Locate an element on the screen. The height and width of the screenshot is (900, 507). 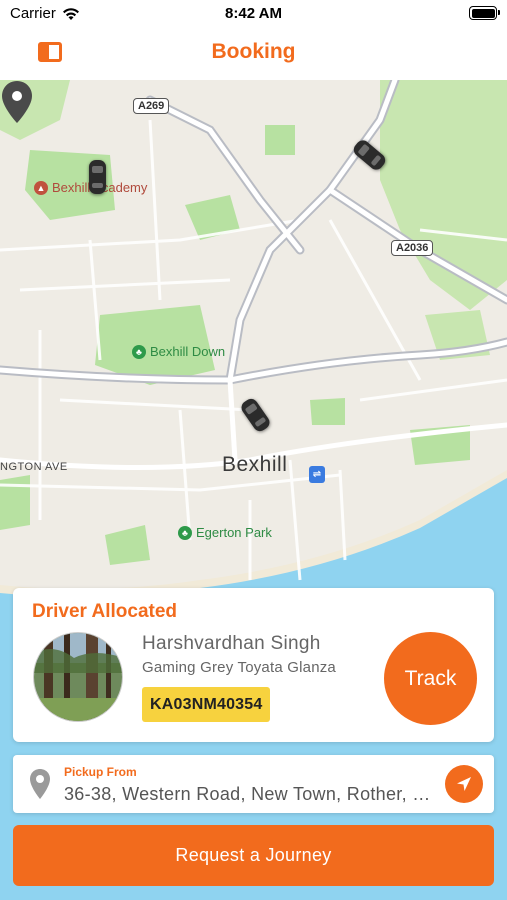
poi-bexhill-down: ♣ Bexhill Down is located at coordinates (178, 351).